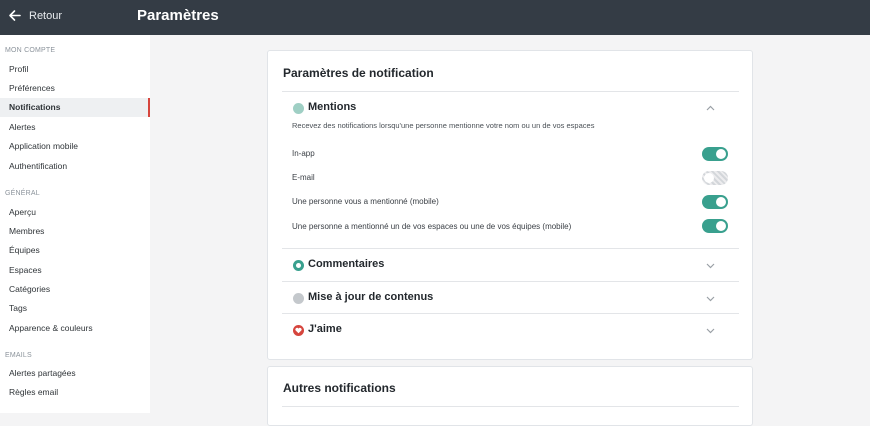  I want to click on sidebar-item-notifications: Notifications, so click(75, 107).